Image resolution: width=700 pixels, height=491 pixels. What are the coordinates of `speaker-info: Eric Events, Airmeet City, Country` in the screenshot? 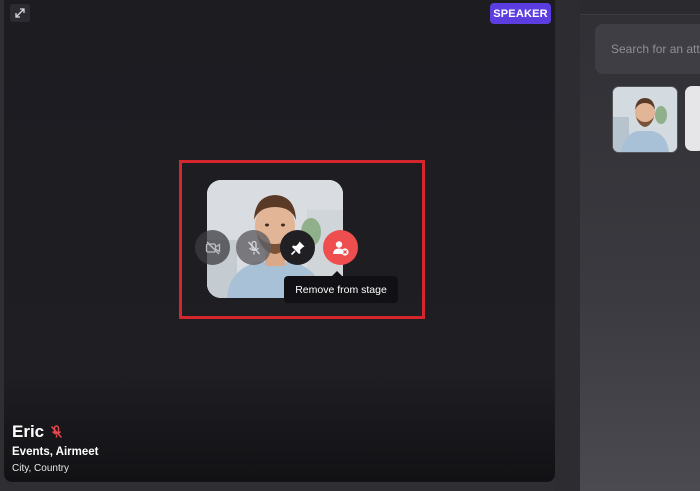 It's located at (55, 448).